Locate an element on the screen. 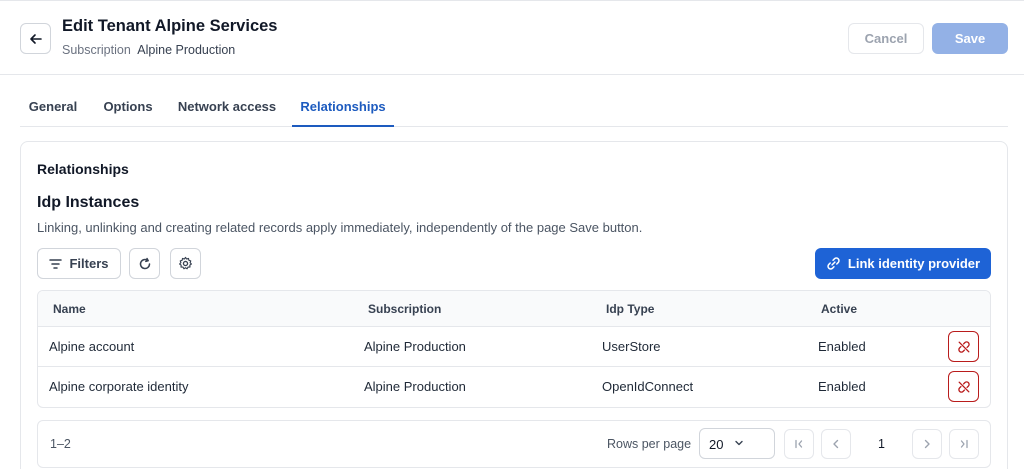 Image resolution: width=1024 pixels, height=469 pixels. cell-name: Alpine account is located at coordinates (92, 346).